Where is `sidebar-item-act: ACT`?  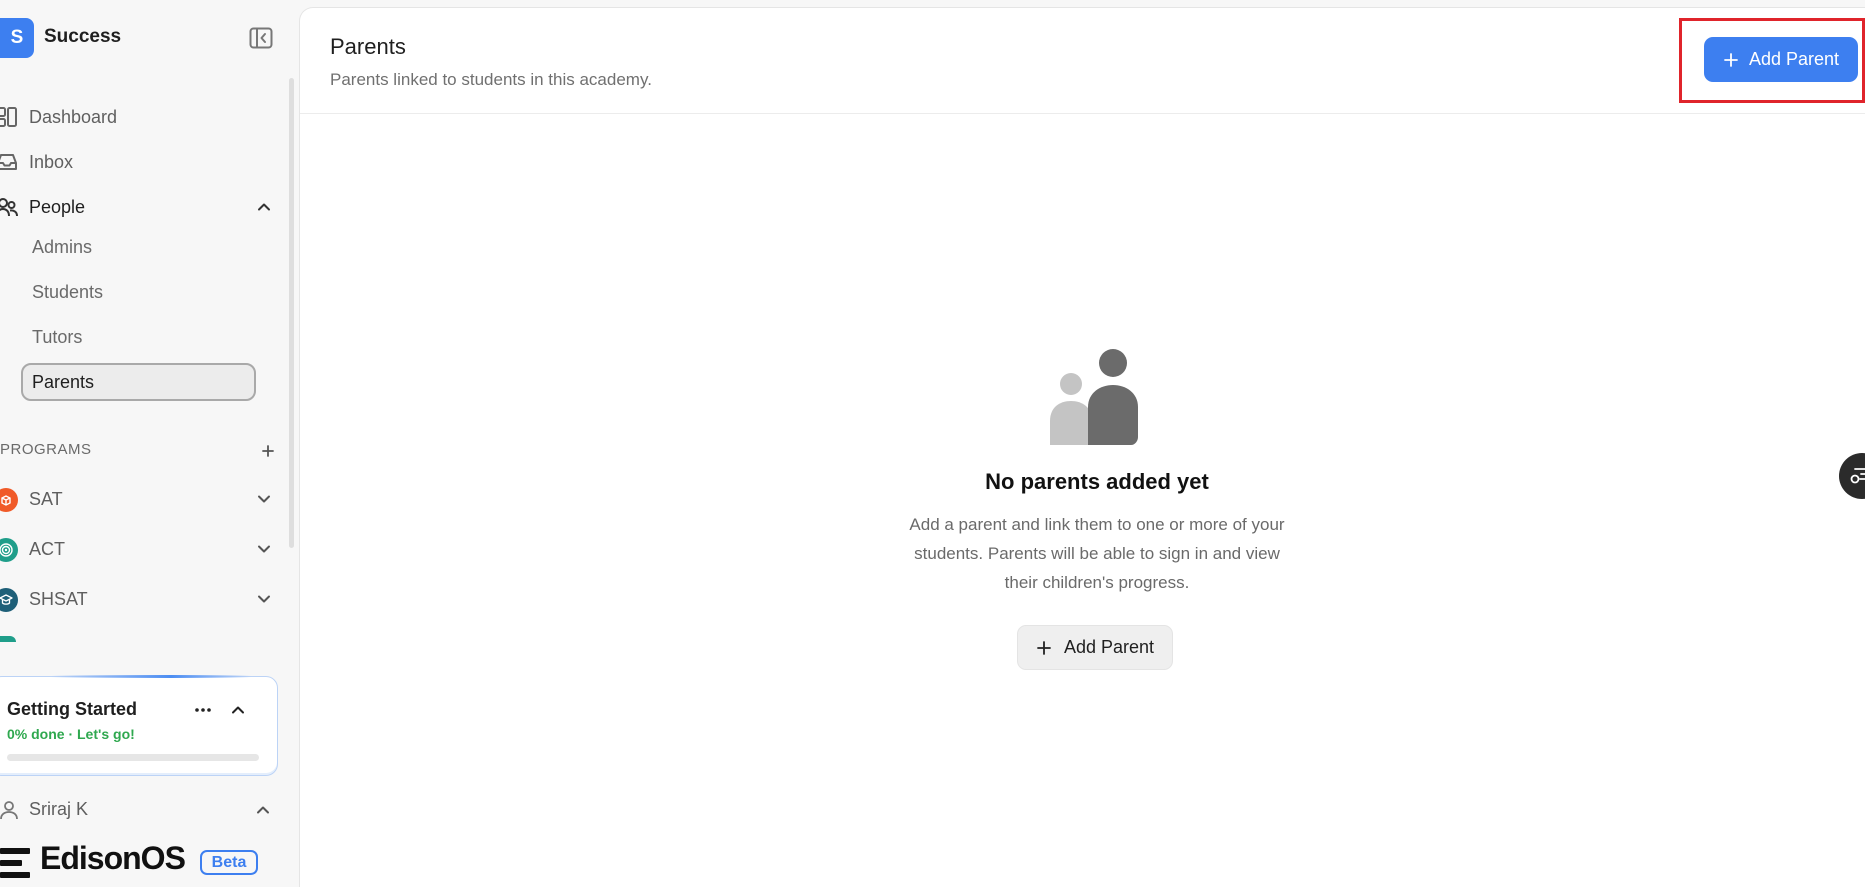 sidebar-item-act: ACT is located at coordinates (141, 549).